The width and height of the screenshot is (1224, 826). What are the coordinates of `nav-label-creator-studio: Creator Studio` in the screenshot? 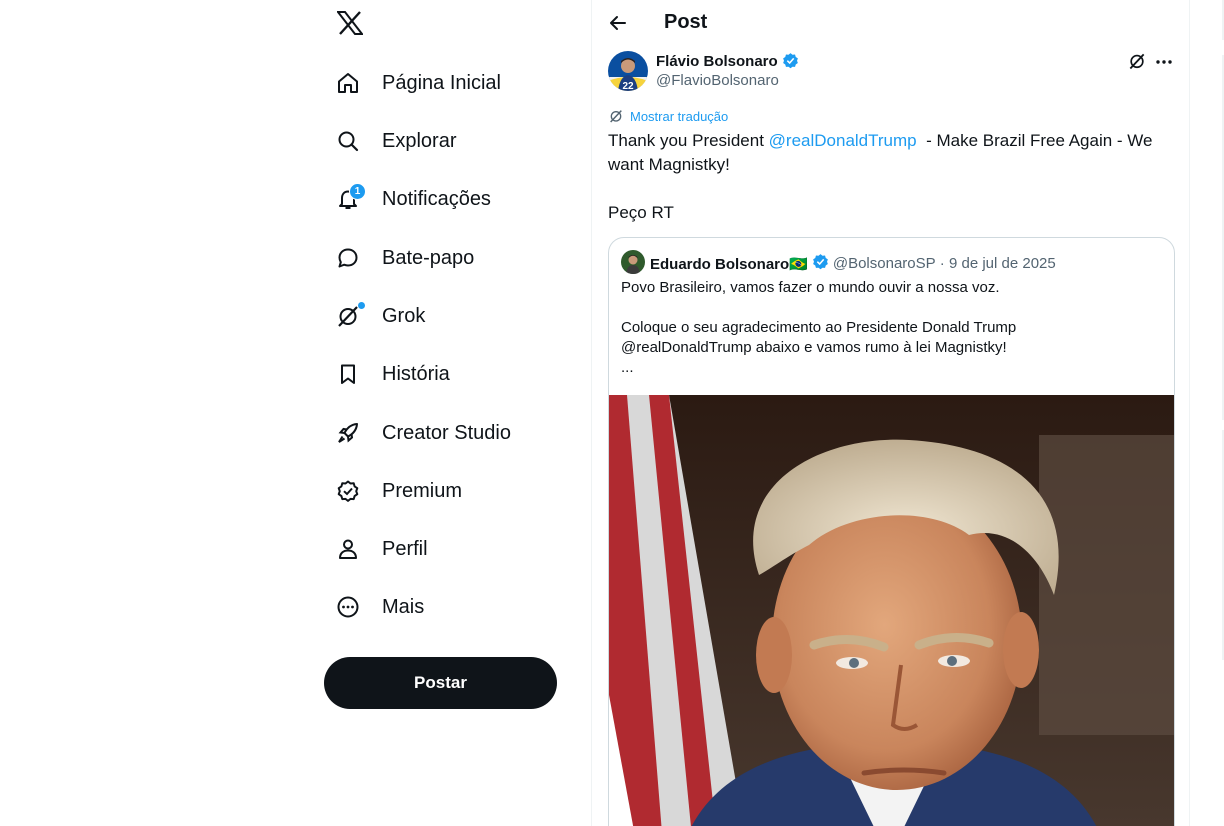 It's located at (446, 432).